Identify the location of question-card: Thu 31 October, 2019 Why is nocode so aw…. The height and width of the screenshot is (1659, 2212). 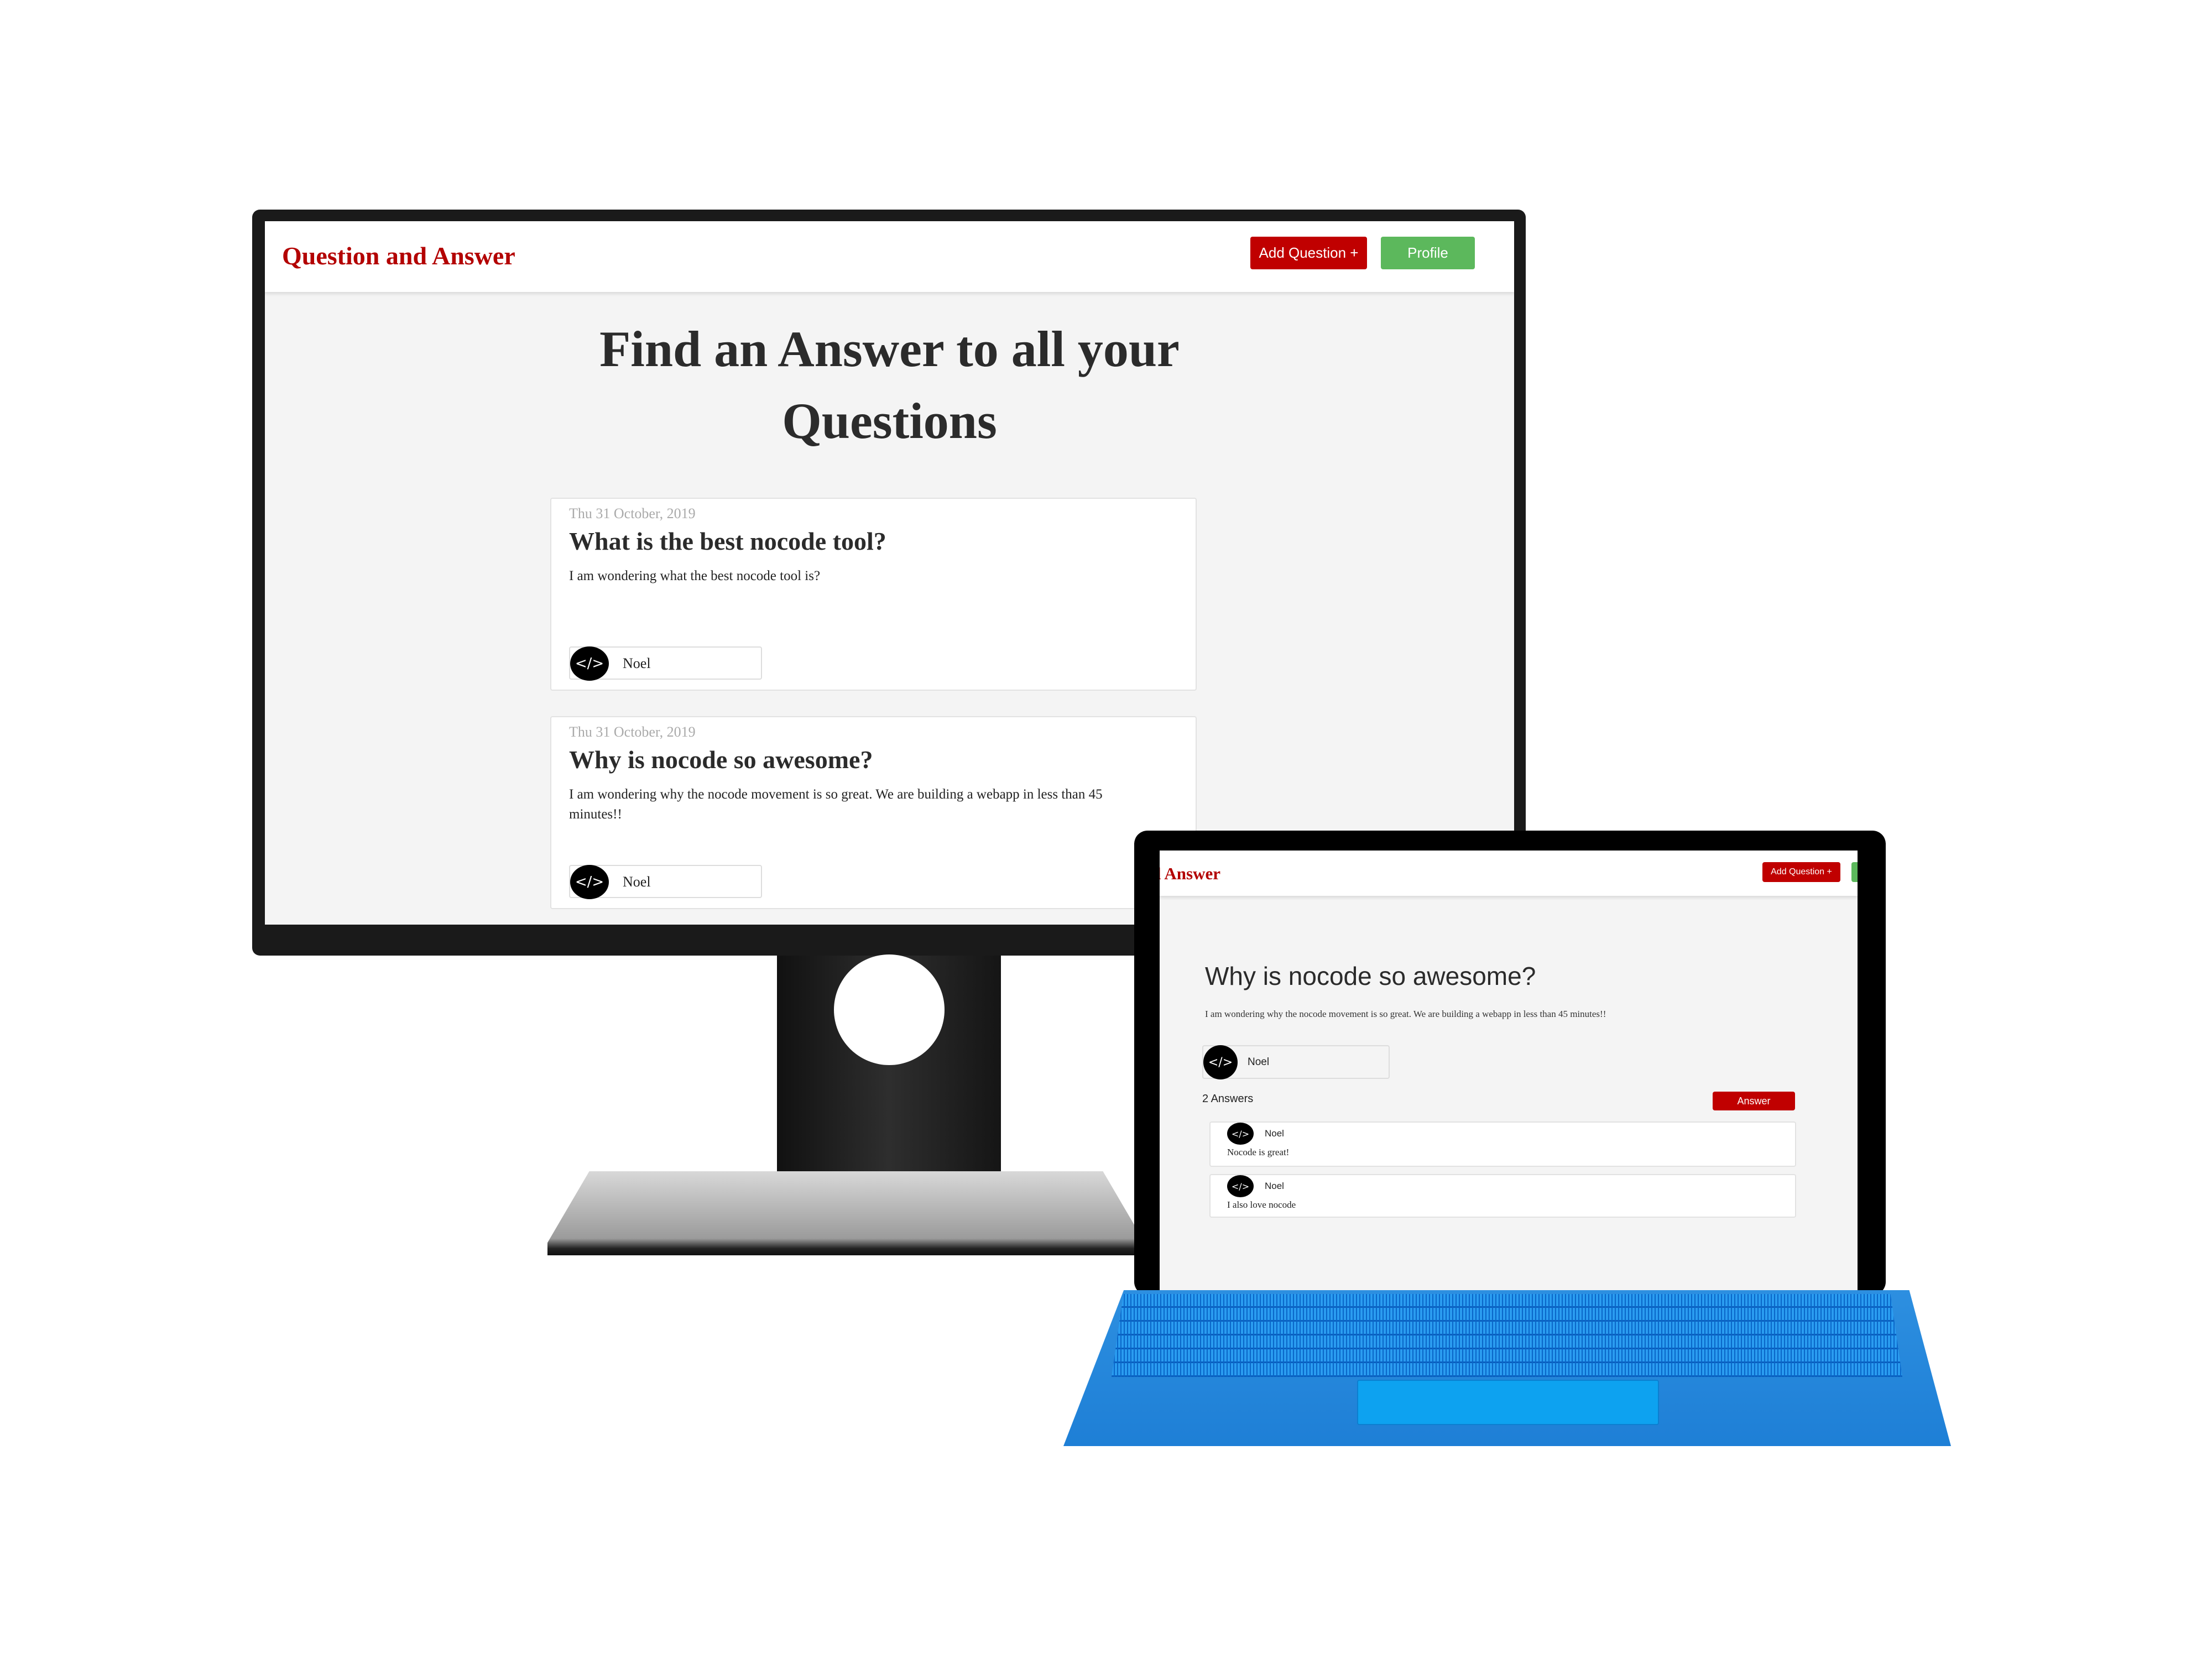
(874, 813).